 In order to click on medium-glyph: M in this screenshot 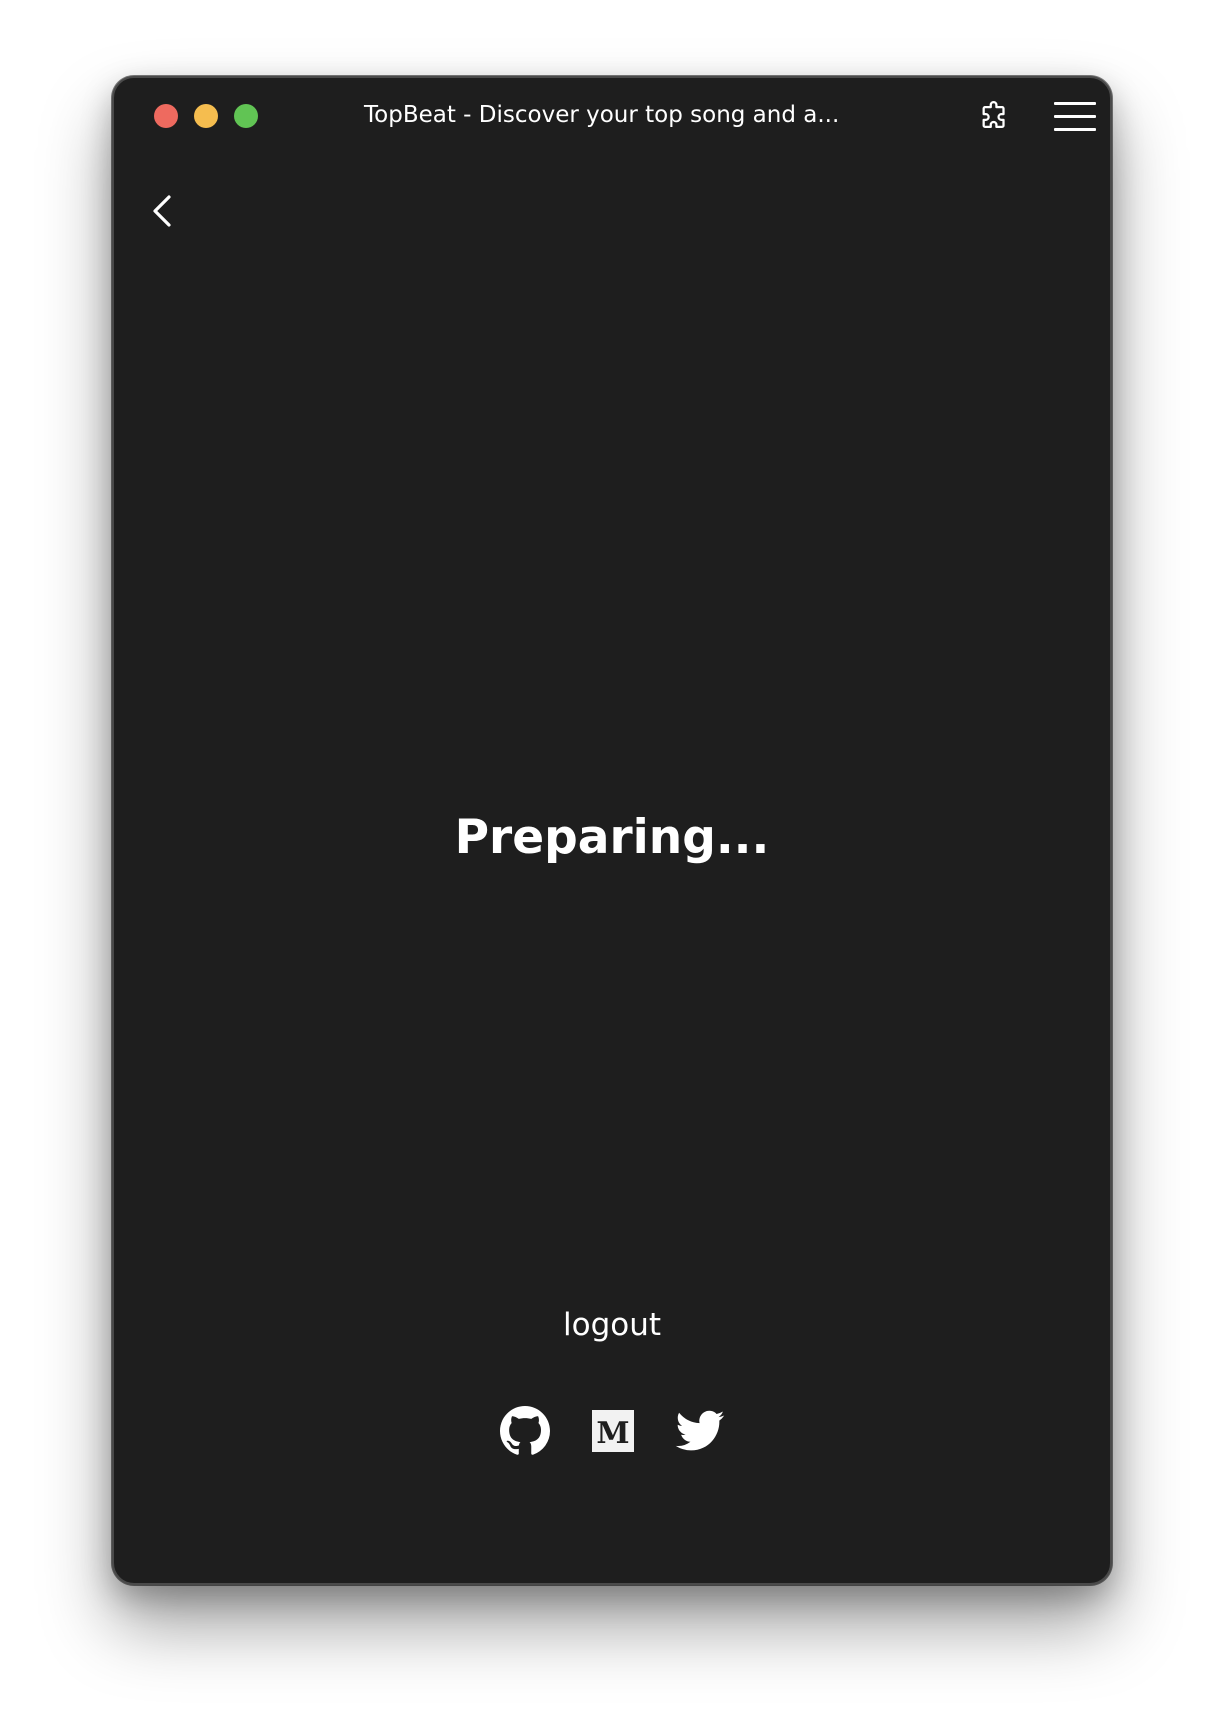, I will do `click(612, 1433)`.